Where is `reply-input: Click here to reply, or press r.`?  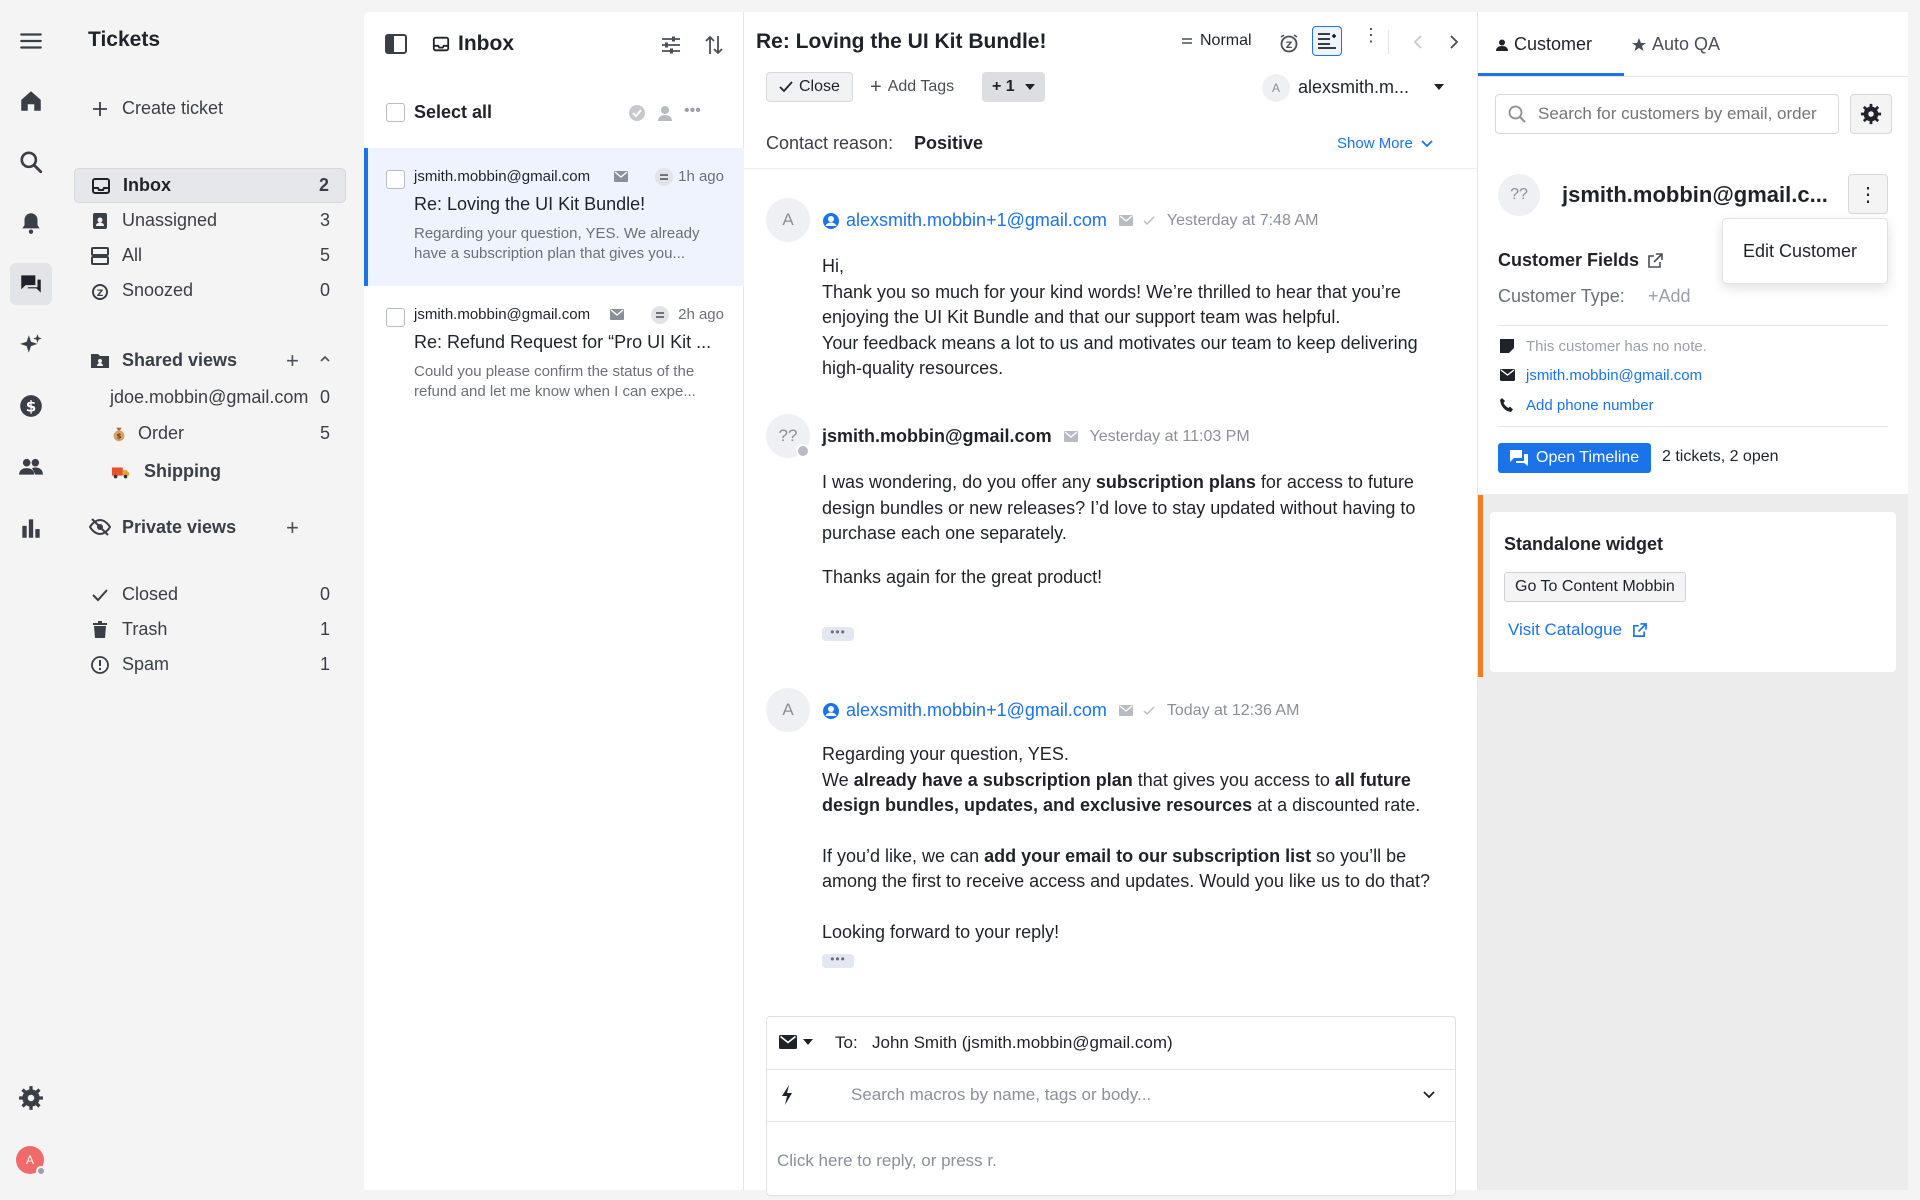
reply-input: Click here to reply, or press r. is located at coordinates (887, 1161).